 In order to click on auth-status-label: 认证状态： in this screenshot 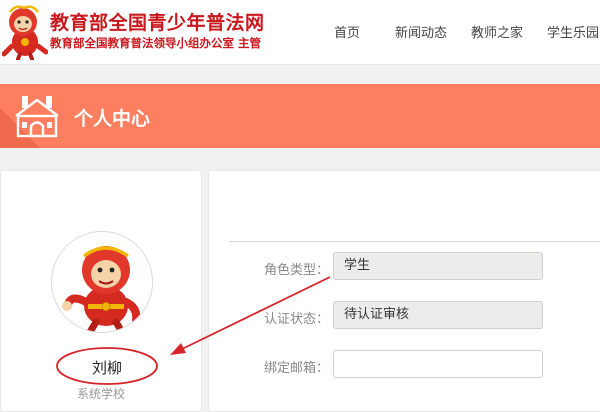, I will do `click(296, 319)`.